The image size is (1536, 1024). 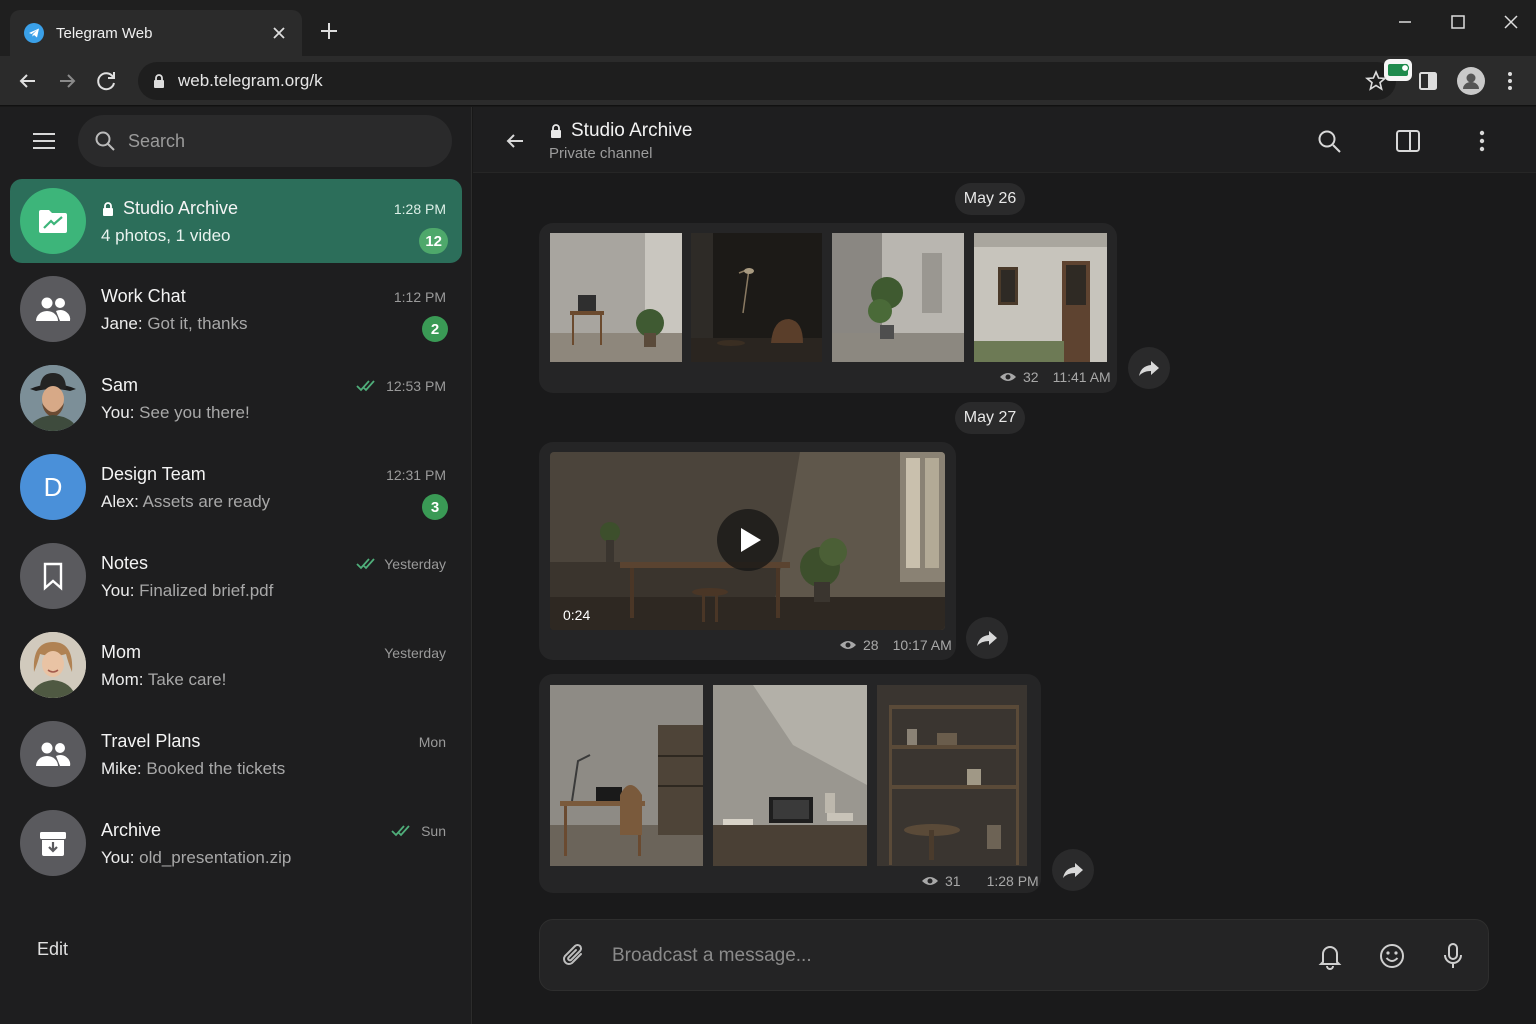 I want to click on archive-icon, so click(x=53, y=843).